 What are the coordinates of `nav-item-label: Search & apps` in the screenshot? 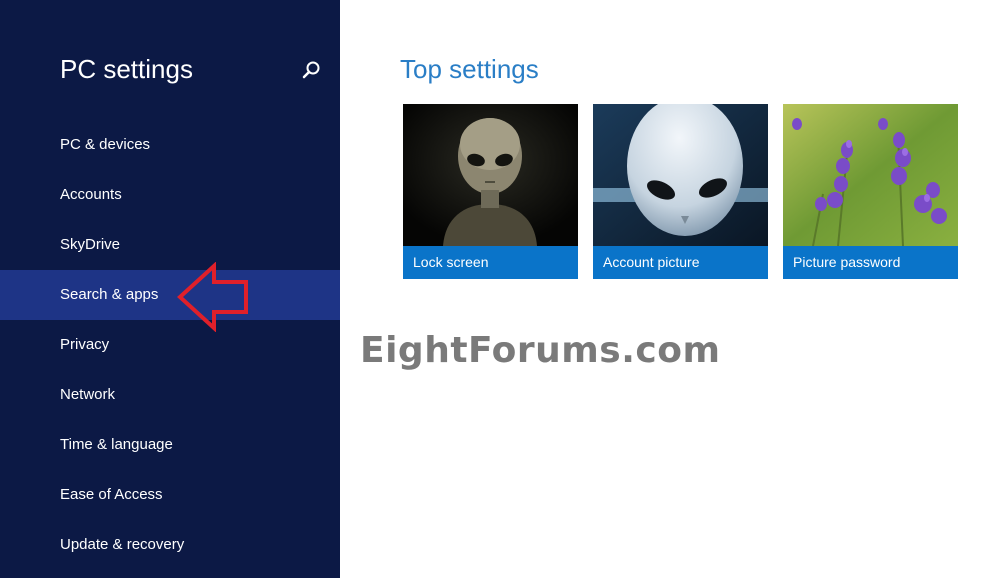 It's located at (109, 294).